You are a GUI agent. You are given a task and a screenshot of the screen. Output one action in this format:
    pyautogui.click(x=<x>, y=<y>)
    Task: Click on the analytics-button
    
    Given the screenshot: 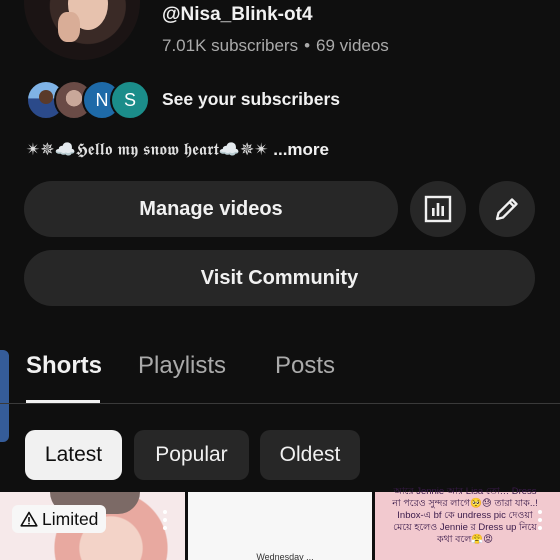 What is the action you would take?
    pyautogui.click(x=438, y=209)
    